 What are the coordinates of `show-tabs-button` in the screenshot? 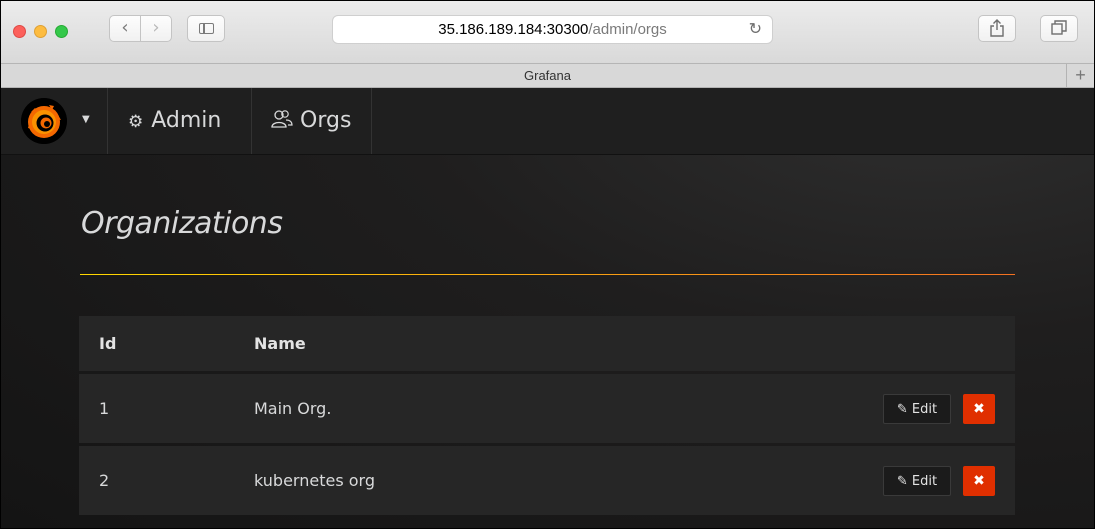 It's located at (1059, 28).